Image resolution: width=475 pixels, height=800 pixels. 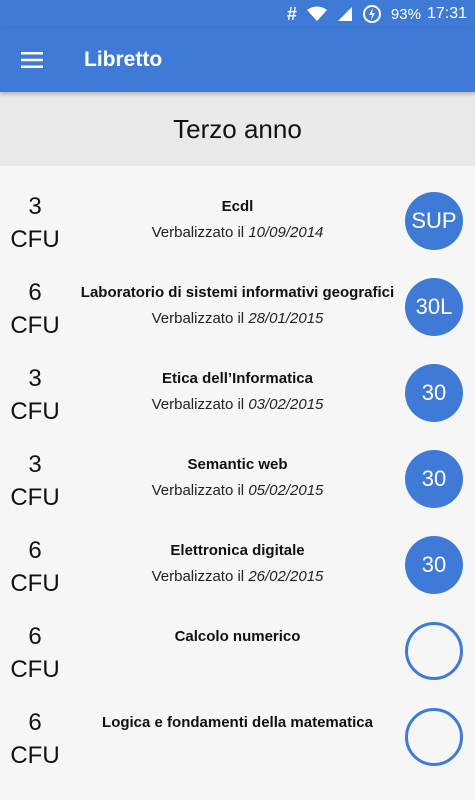 What do you see at coordinates (286, 576) in the screenshot?
I see `date-value: 26/02/2015` at bounding box center [286, 576].